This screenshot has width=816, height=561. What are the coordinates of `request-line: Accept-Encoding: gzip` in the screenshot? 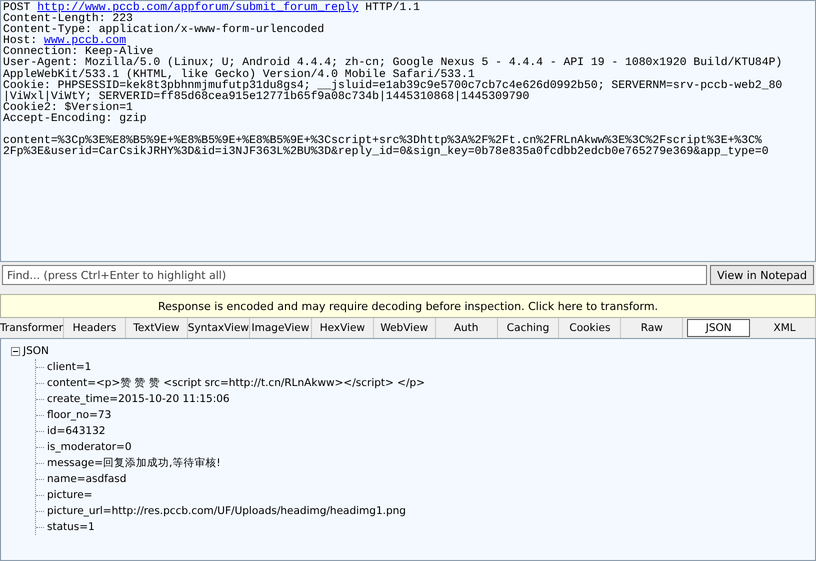 It's located at (75, 120).